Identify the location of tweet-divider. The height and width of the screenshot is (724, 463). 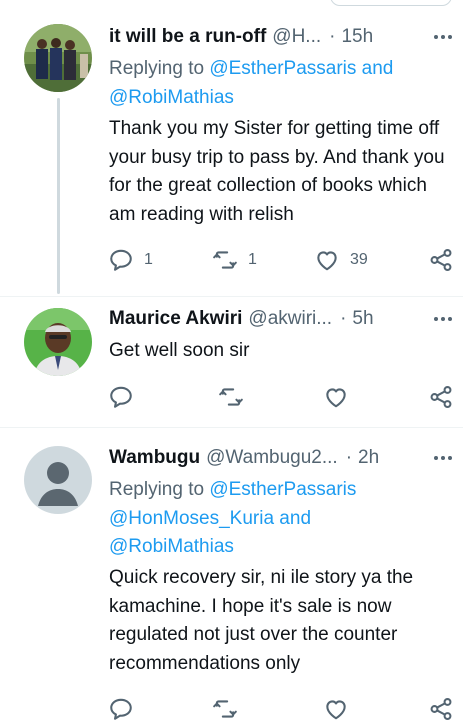
(231, 296).